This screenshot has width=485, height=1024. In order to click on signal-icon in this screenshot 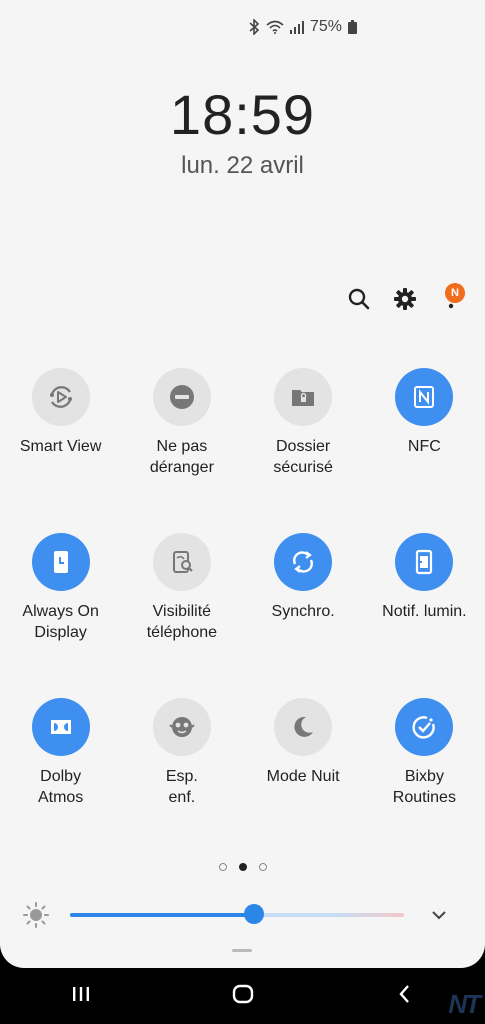, I will do `click(296, 27)`.